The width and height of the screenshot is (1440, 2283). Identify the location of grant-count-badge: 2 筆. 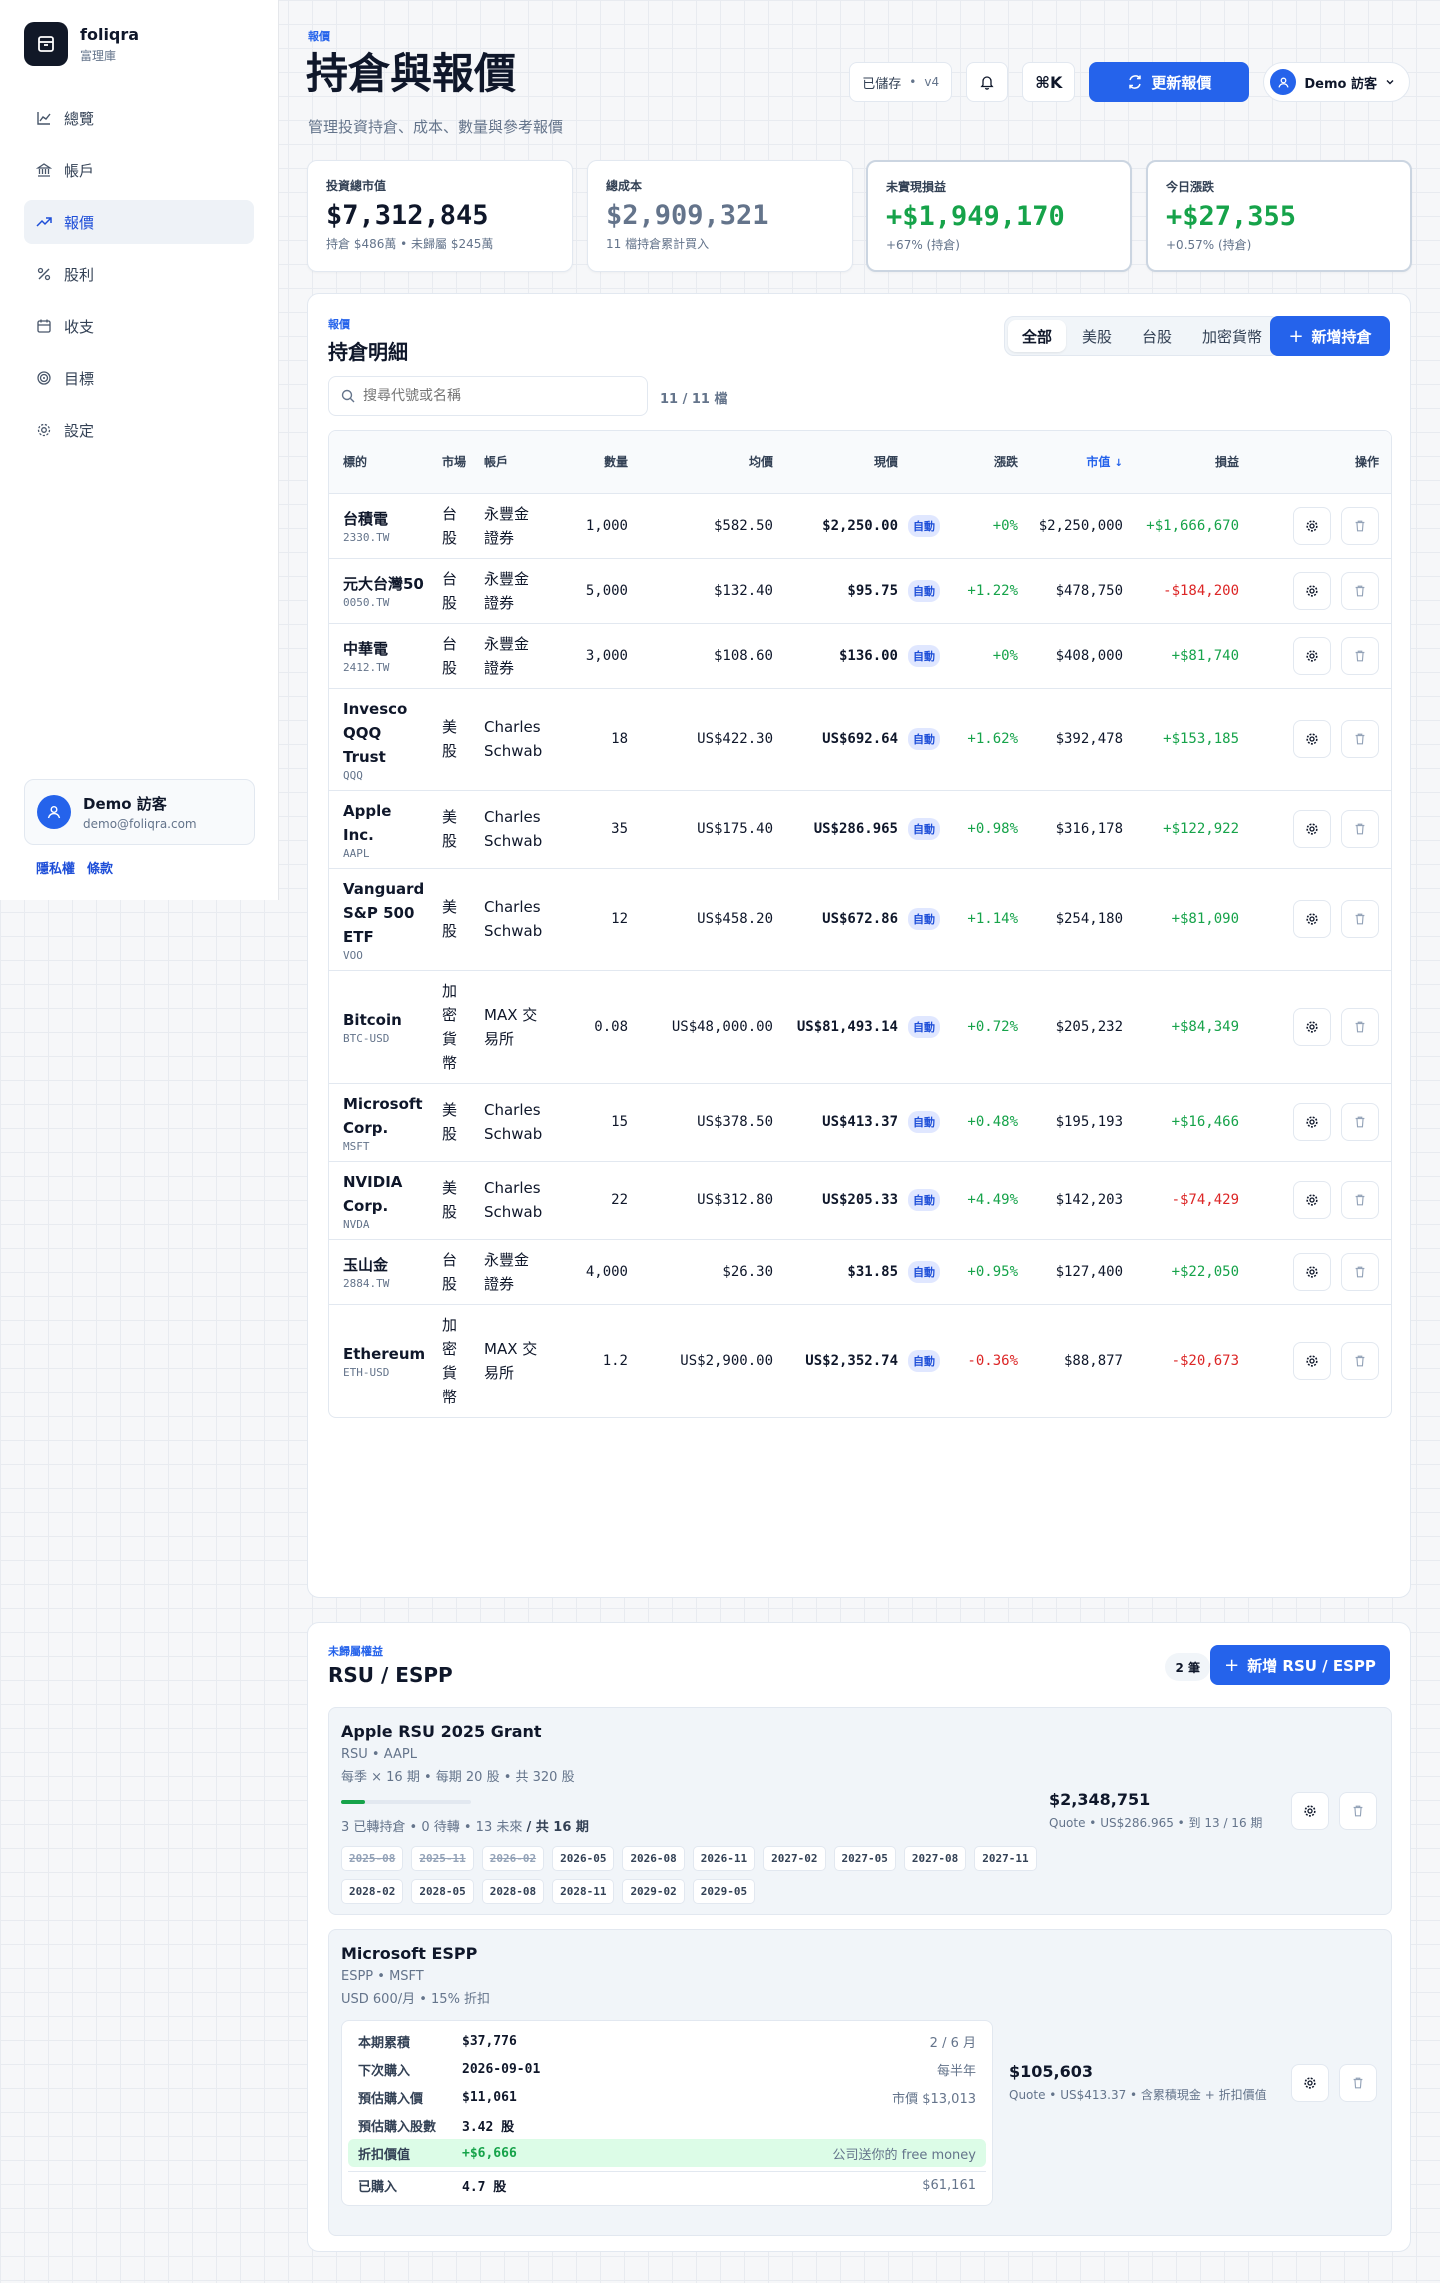
(1187, 1667).